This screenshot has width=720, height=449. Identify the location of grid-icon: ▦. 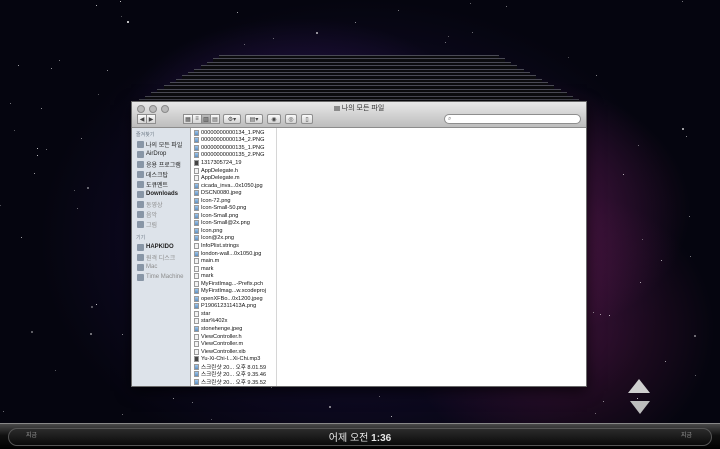
(188, 119).